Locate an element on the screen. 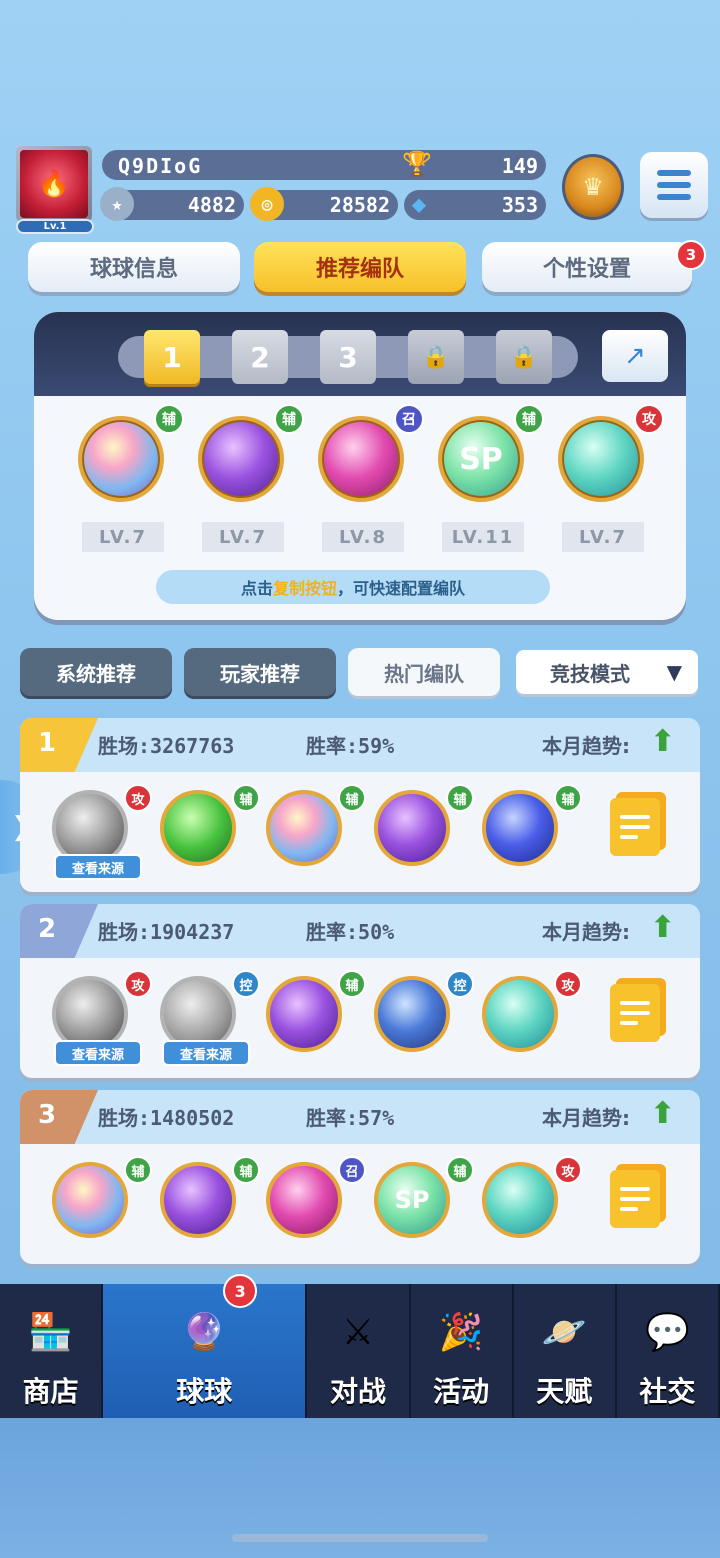 The image size is (720, 1558). team-slot-3: 3 is located at coordinates (348, 357).